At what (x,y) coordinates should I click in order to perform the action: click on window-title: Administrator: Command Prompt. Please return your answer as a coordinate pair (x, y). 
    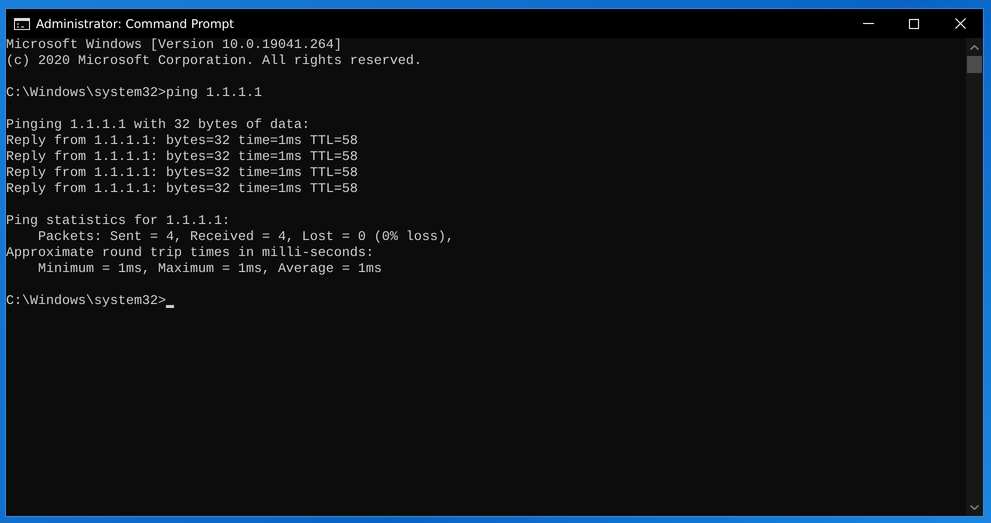
    Looking at the image, I should click on (135, 23).